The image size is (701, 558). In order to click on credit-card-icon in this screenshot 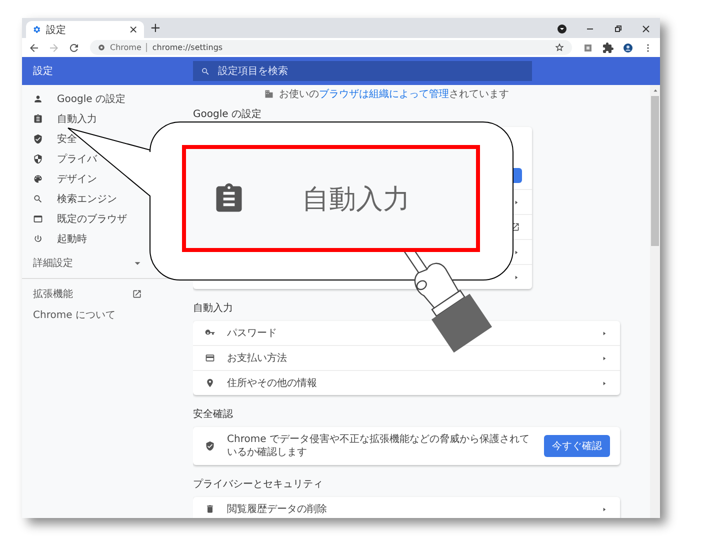, I will do `click(210, 358)`.